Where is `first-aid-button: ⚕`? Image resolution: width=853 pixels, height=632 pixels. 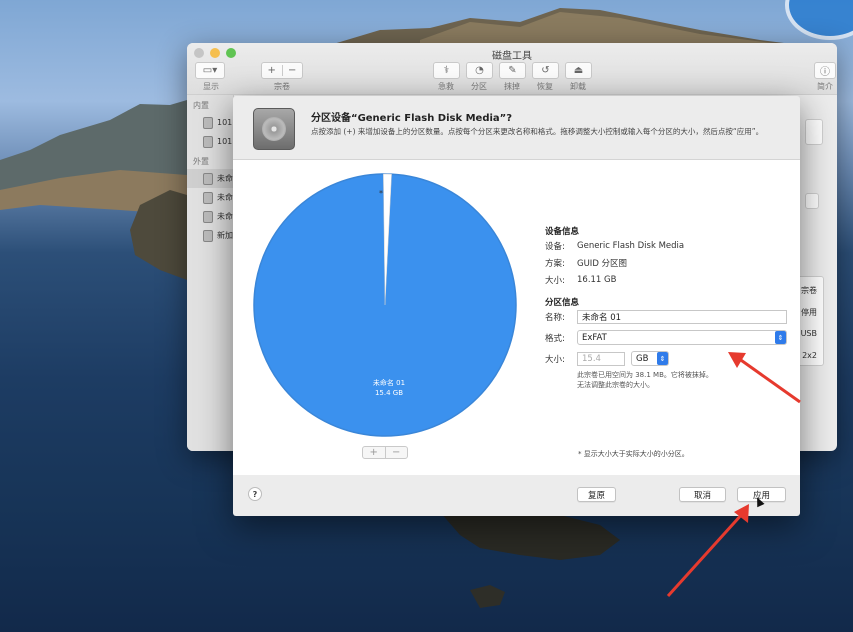
first-aid-button: ⚕ is located at coordinates (446, 70).